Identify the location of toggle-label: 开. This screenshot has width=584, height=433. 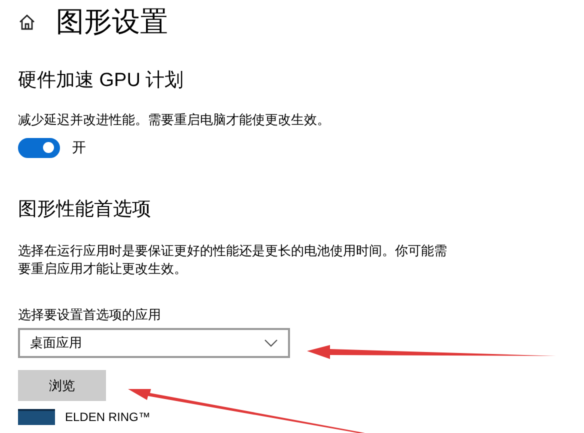
(79, 147).